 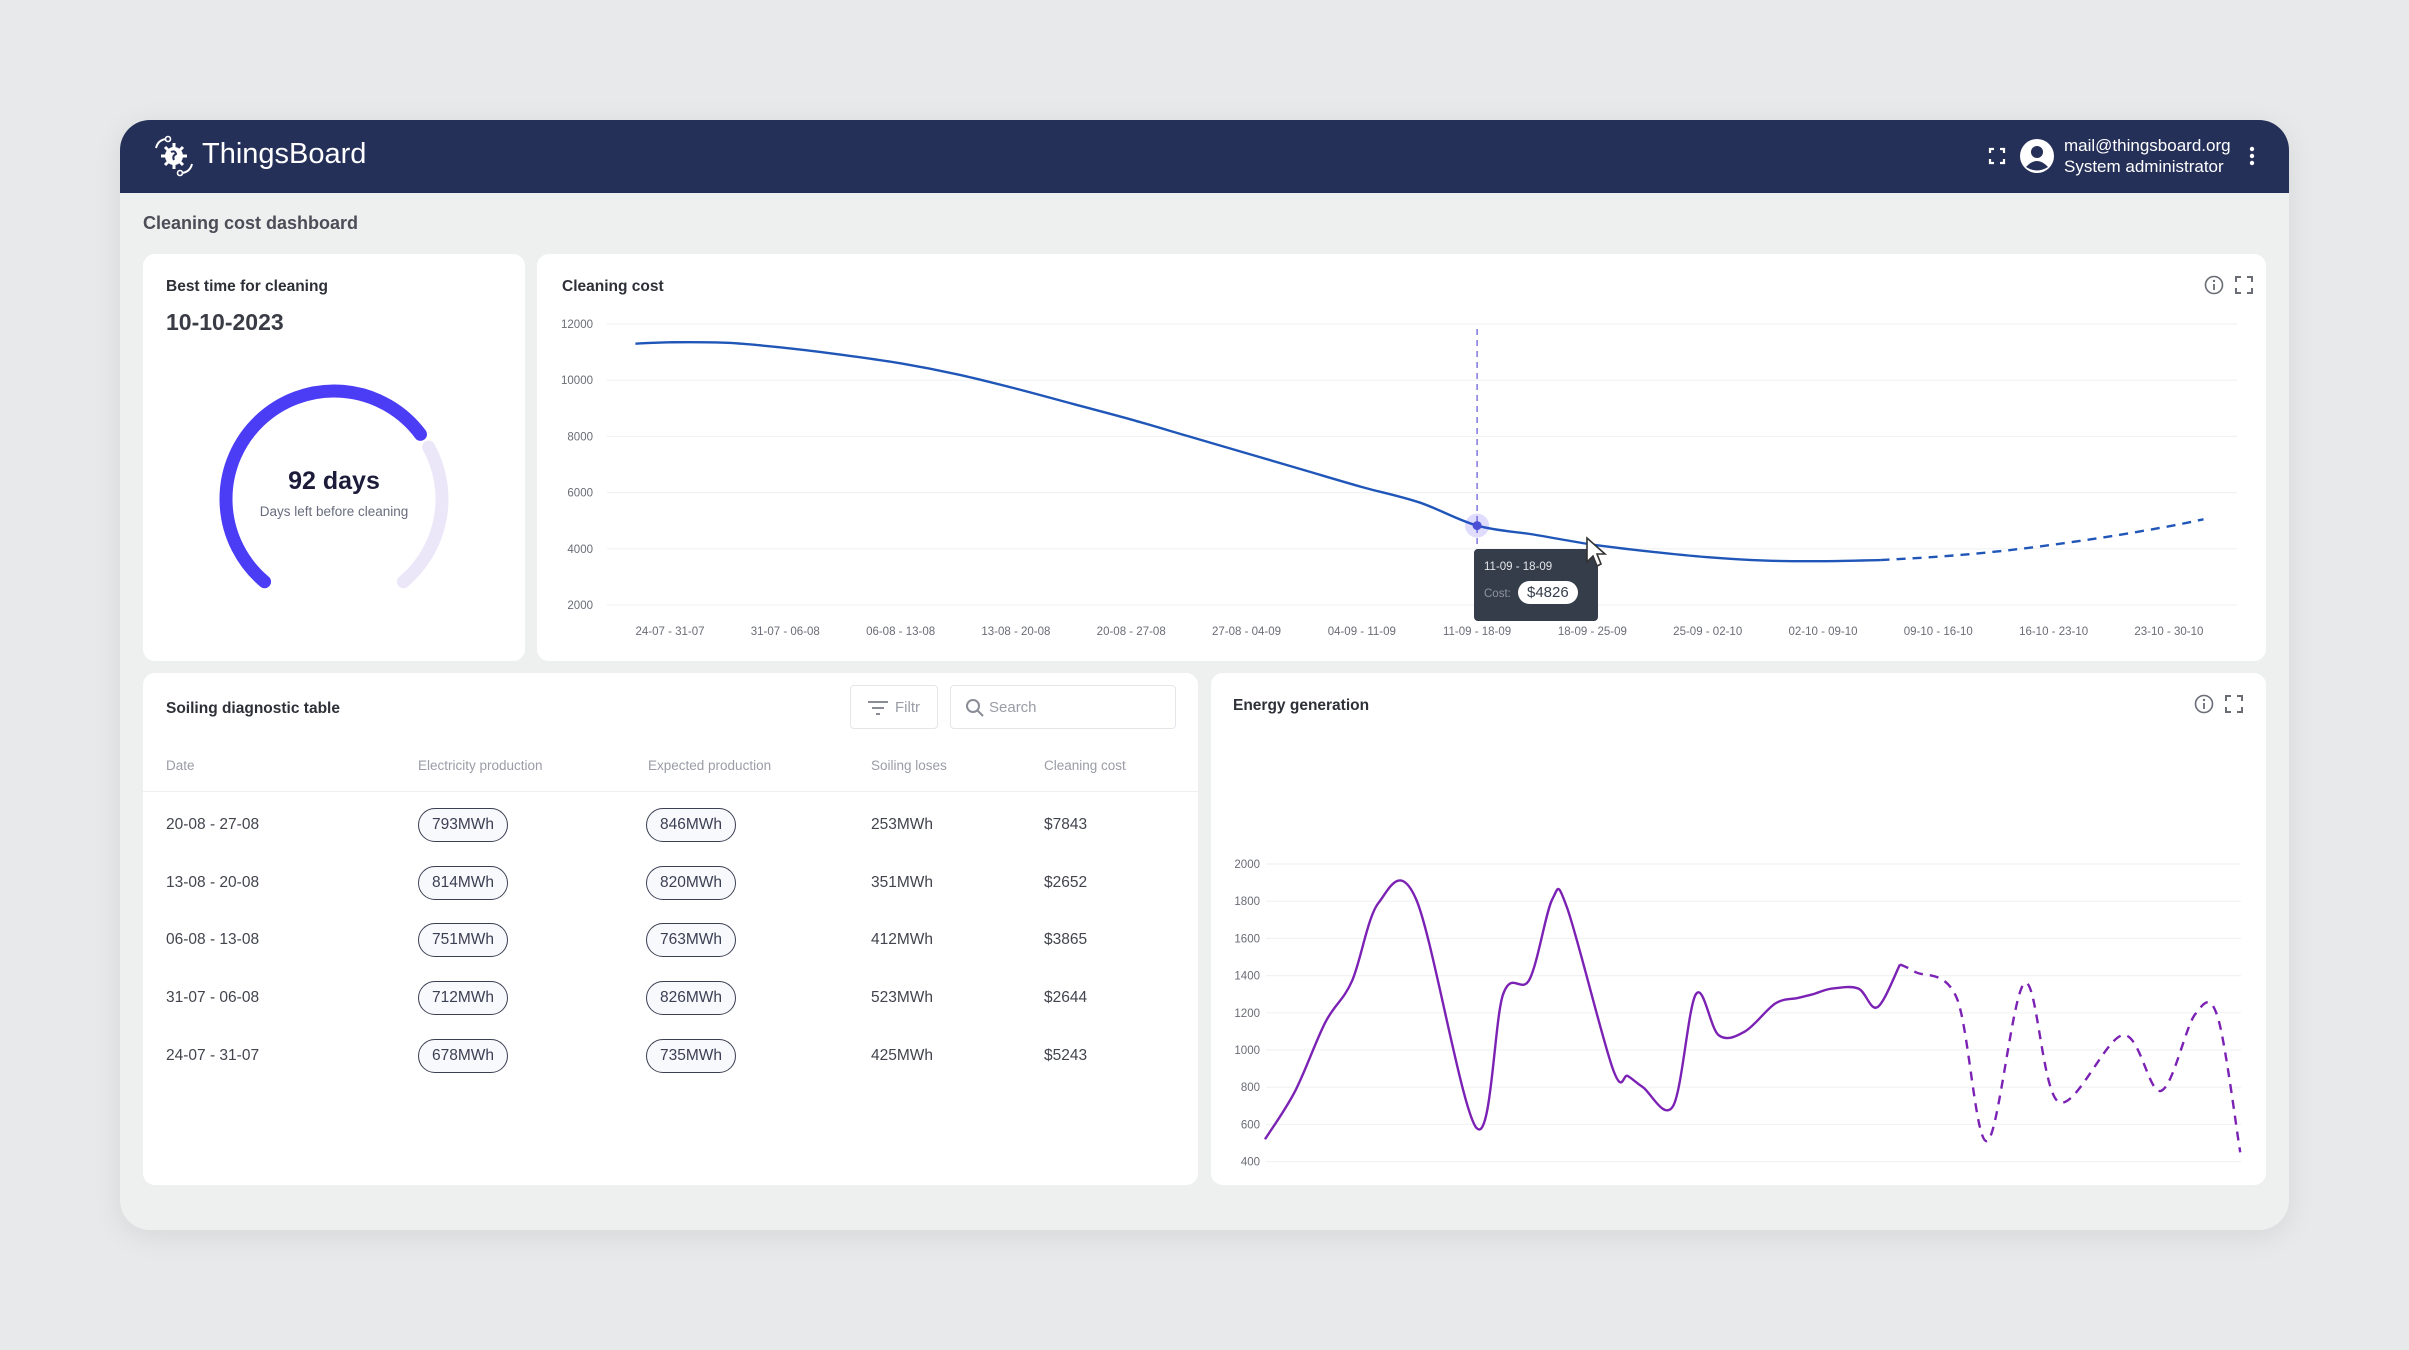 What do you see at coordinates (1250, 1163) in the screenshot?
I see `y-tick-label: 400` at bounding box center [1250, 1163].